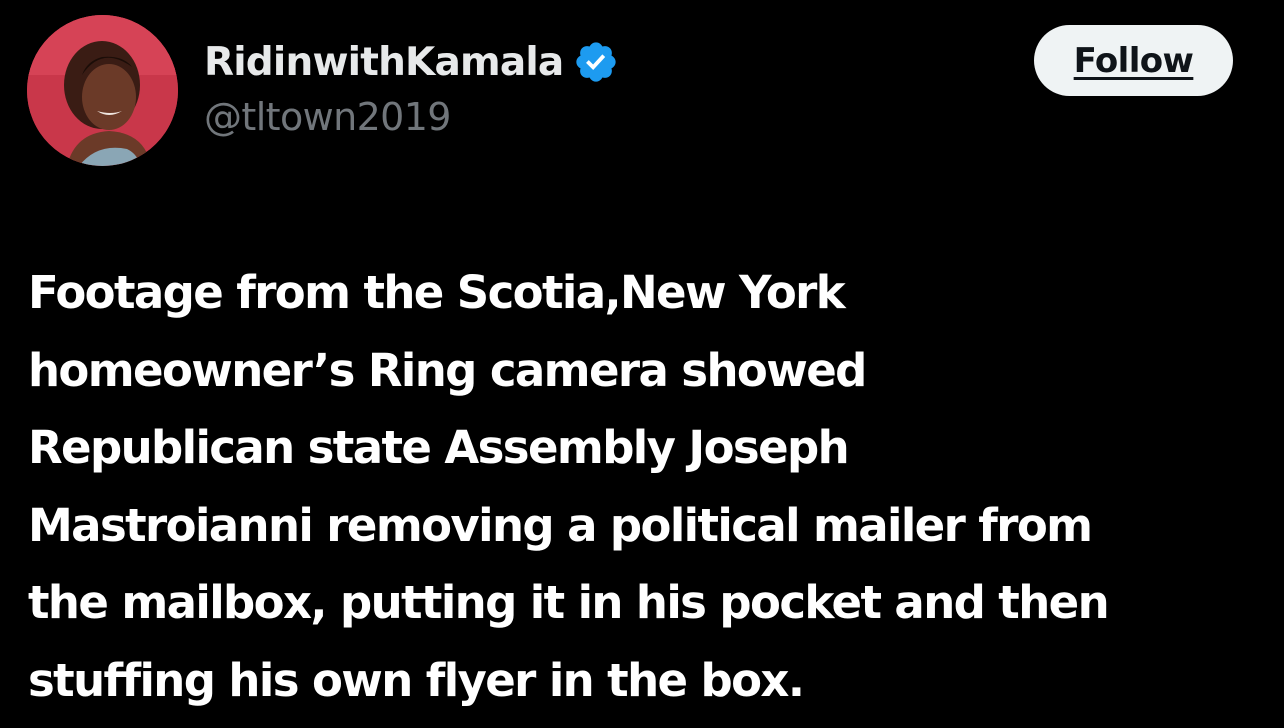  I want to click on follow-button: Follow, so click(1133, 60).